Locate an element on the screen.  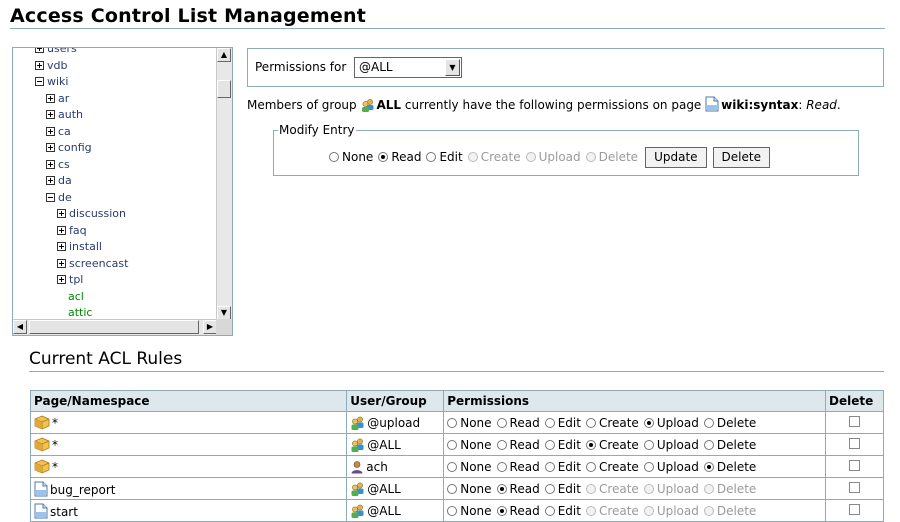
hscroll-thumb is located at coordinates (114, 327).